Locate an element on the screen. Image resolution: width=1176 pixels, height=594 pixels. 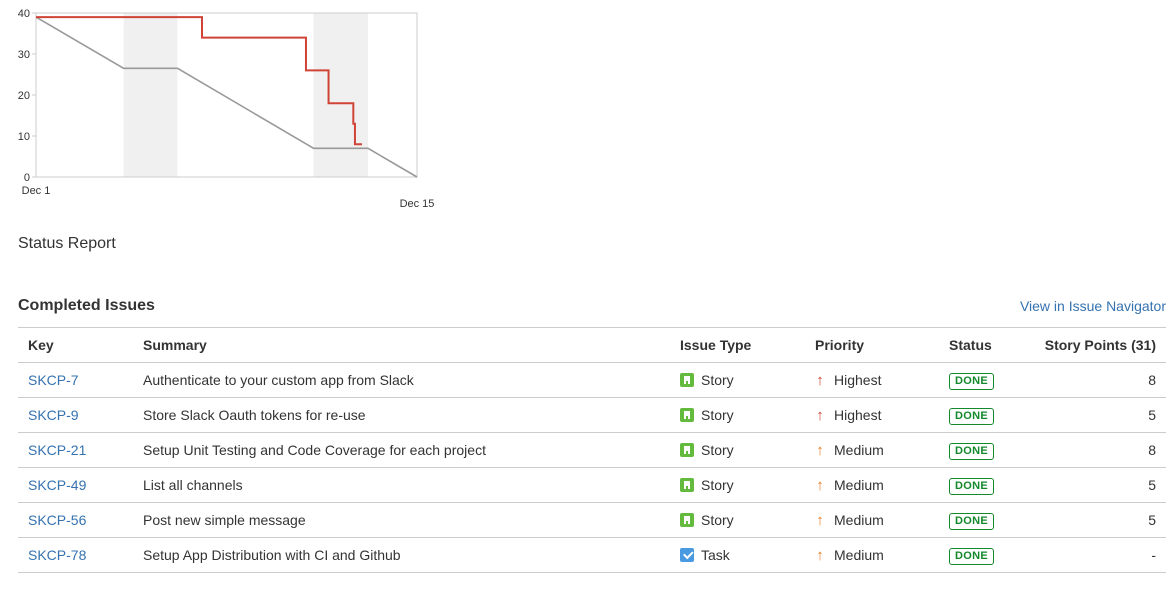
y-tick-label: 20 is located at coordinates (24, 96).